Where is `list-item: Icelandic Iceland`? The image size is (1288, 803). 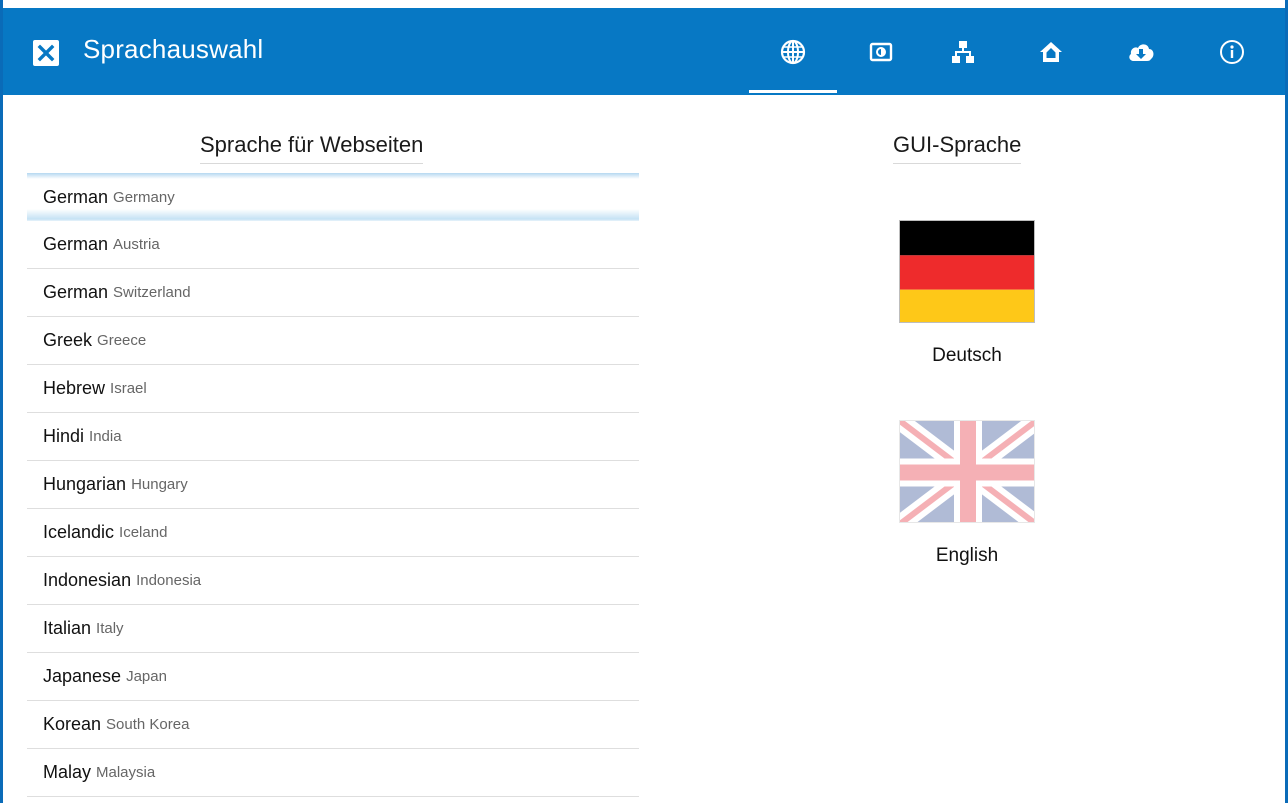 list-item: Icelandic Iceland is located at coordinates (333, 533).